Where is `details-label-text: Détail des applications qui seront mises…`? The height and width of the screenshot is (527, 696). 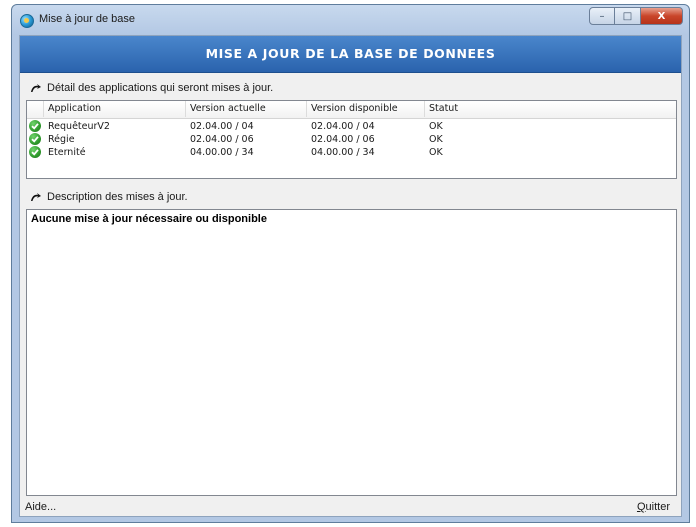 details-label-text: Détail des applications qui seront mises… is located at coordinates (160, 88).